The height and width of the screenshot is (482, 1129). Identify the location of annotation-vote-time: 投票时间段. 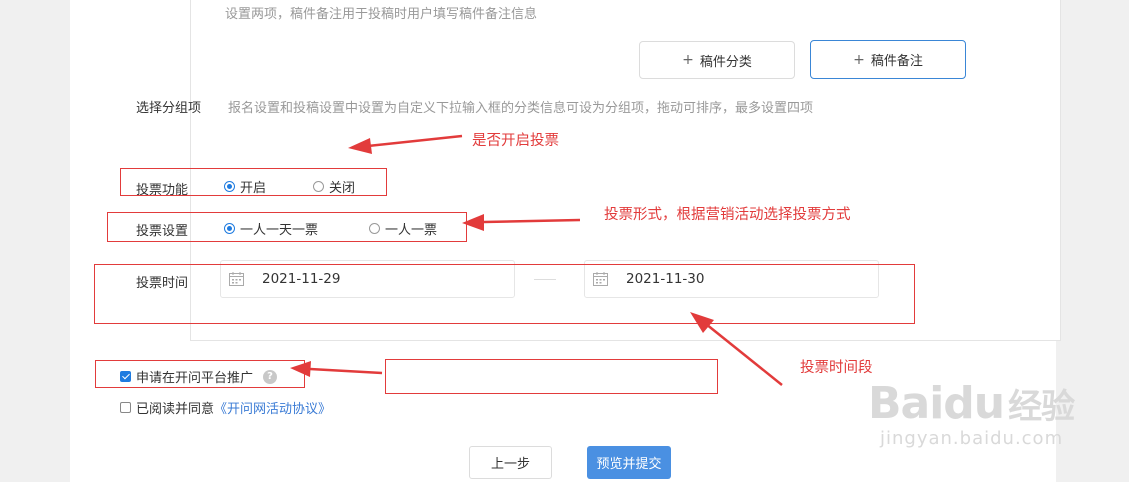
(836, 368).